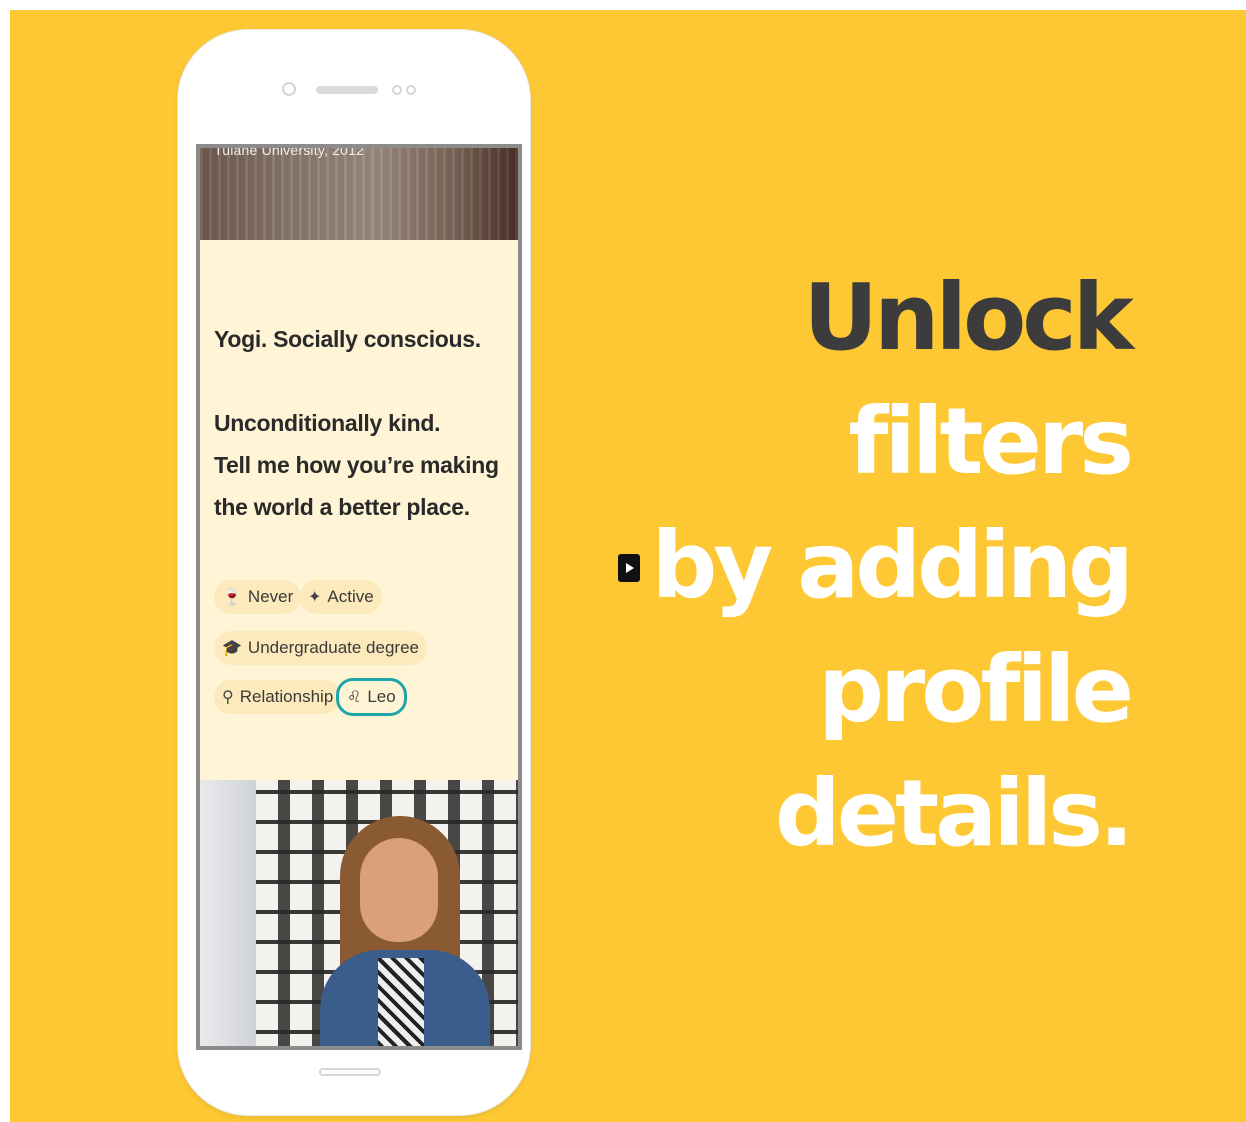 This screenshot has height=1122, width=1246. What do you see at coordinates (359, 913) in the screenshot?
I see `profile-photo-bottom` at bounding box center [359, 913].